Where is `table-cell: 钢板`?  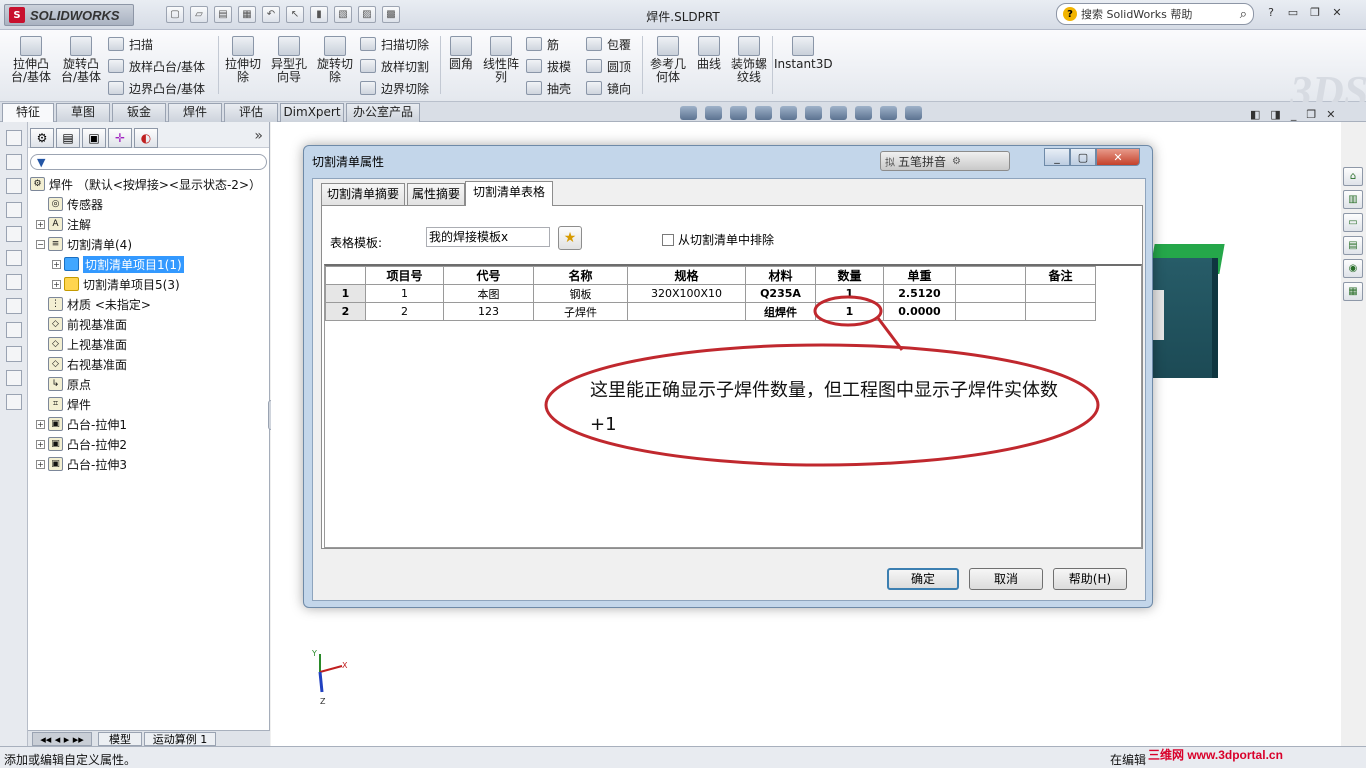 table-cell: 钢板 is located at coordinates (580, 293).